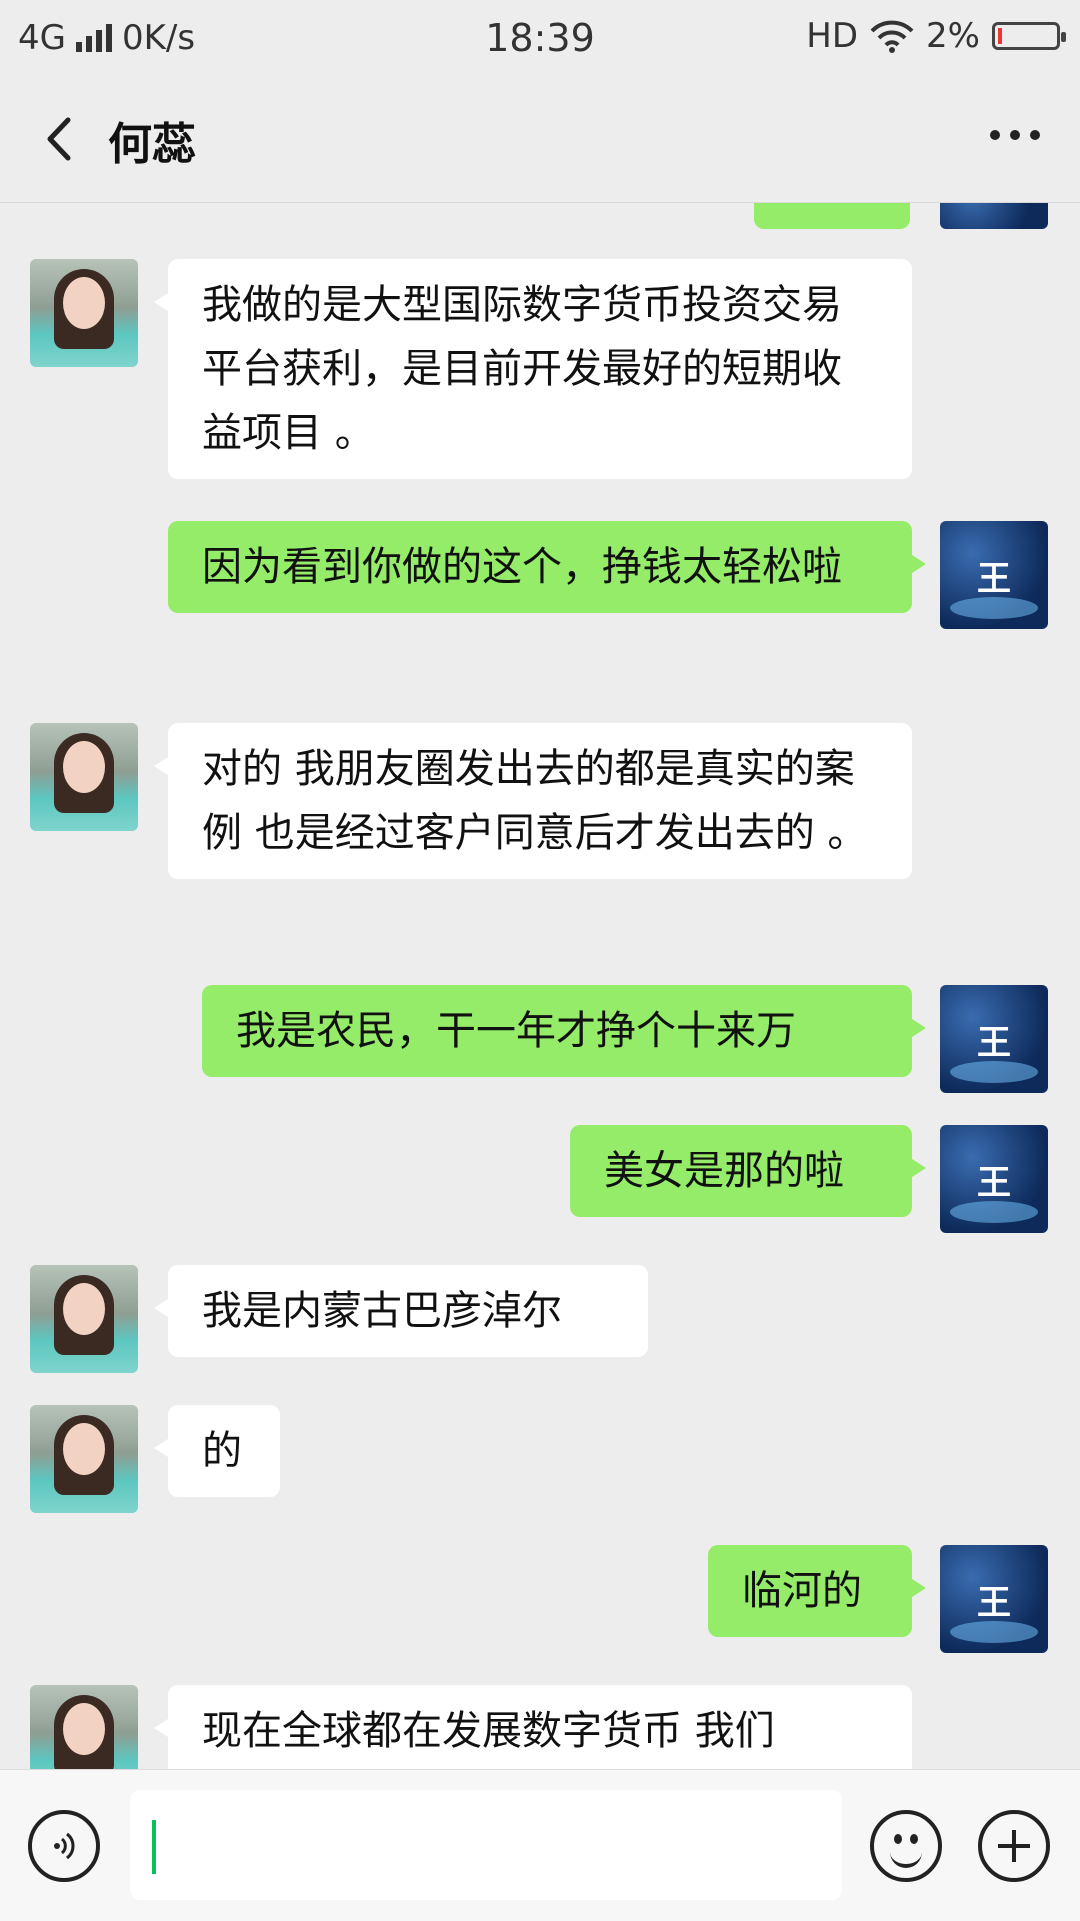 The image size is (1080, 1921). I want to click on wifi-icon, so click(892, 36).